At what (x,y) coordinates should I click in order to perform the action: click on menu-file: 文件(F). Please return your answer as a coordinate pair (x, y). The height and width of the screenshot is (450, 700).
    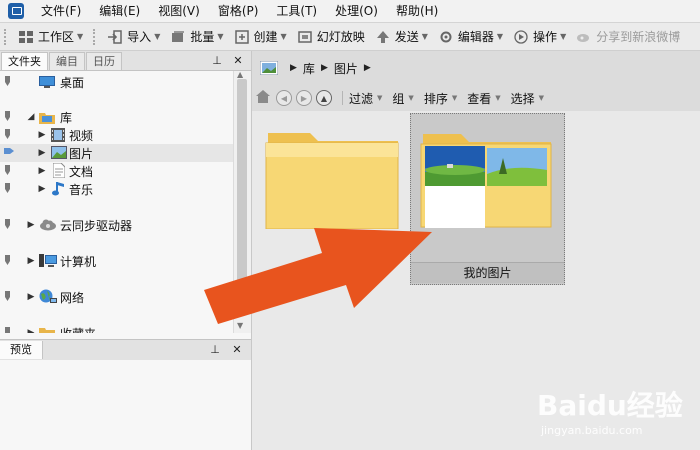
    Looking at the image, I should click on (61, 11).